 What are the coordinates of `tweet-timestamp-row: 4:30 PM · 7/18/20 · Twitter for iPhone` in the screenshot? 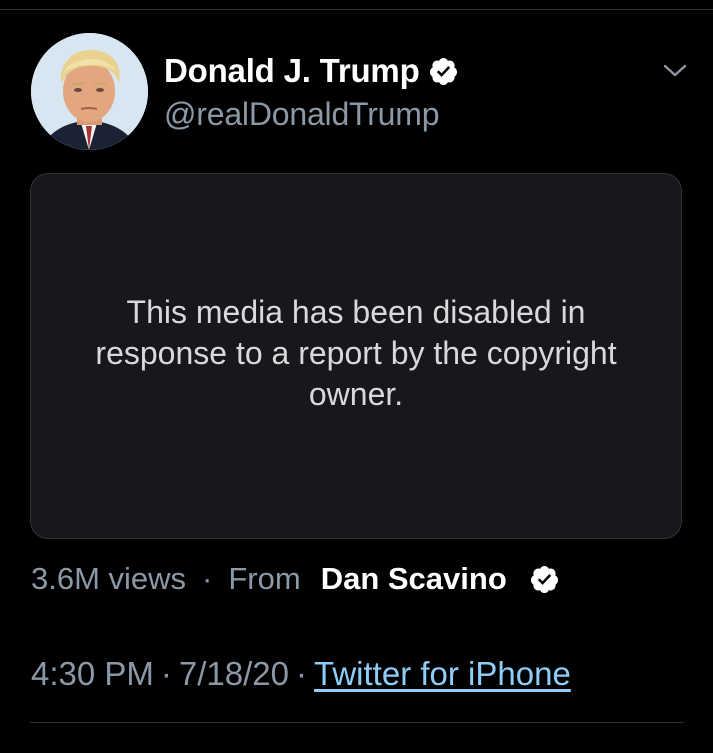 It's located at (301, 674).